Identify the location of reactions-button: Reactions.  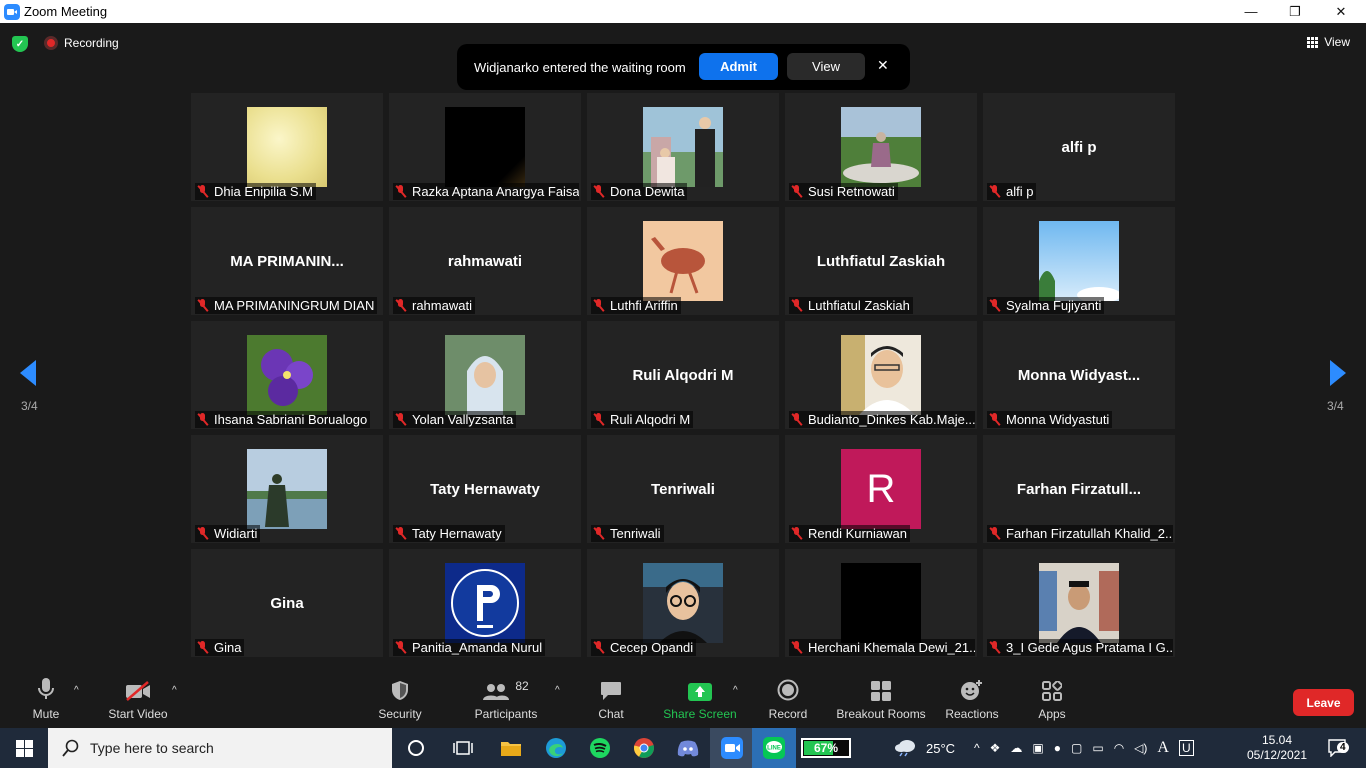
(972, 700).